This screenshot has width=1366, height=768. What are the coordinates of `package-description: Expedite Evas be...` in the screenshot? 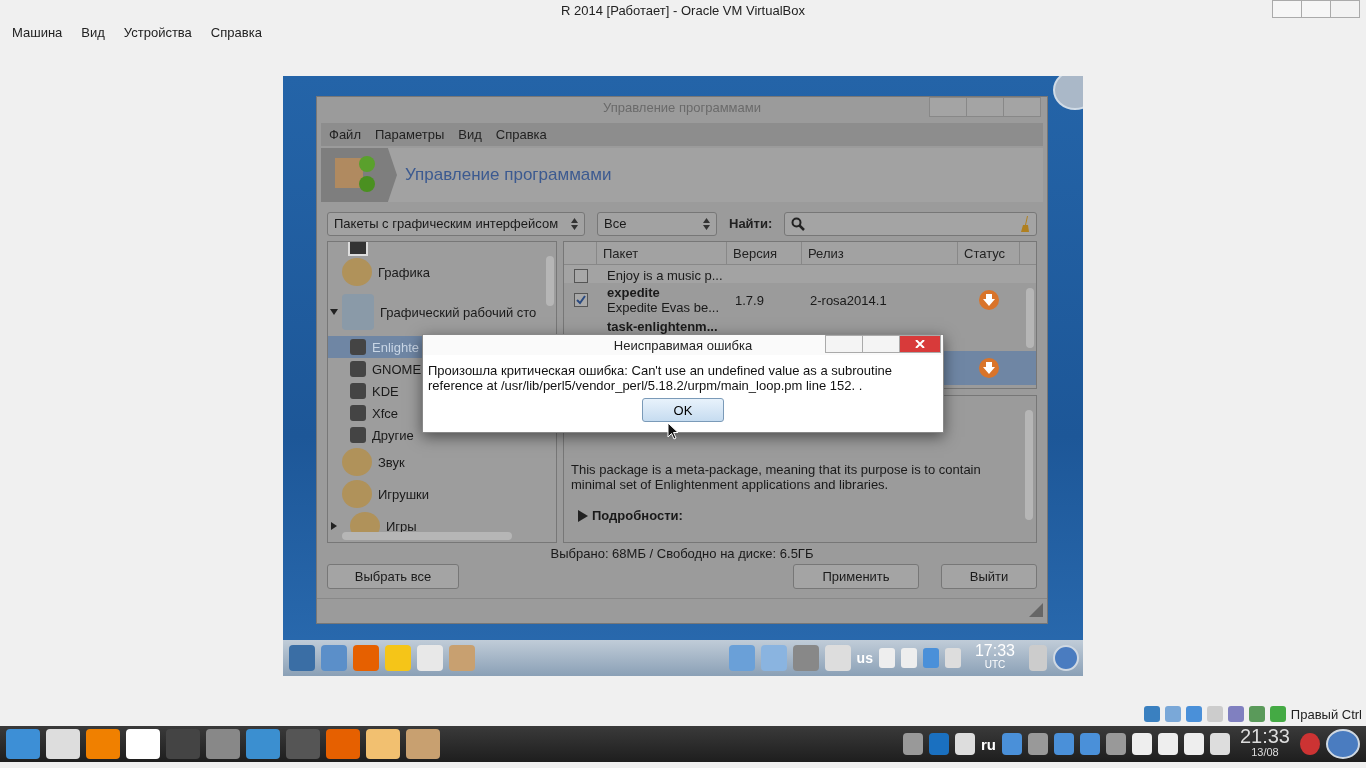 It's located at (663, 308).